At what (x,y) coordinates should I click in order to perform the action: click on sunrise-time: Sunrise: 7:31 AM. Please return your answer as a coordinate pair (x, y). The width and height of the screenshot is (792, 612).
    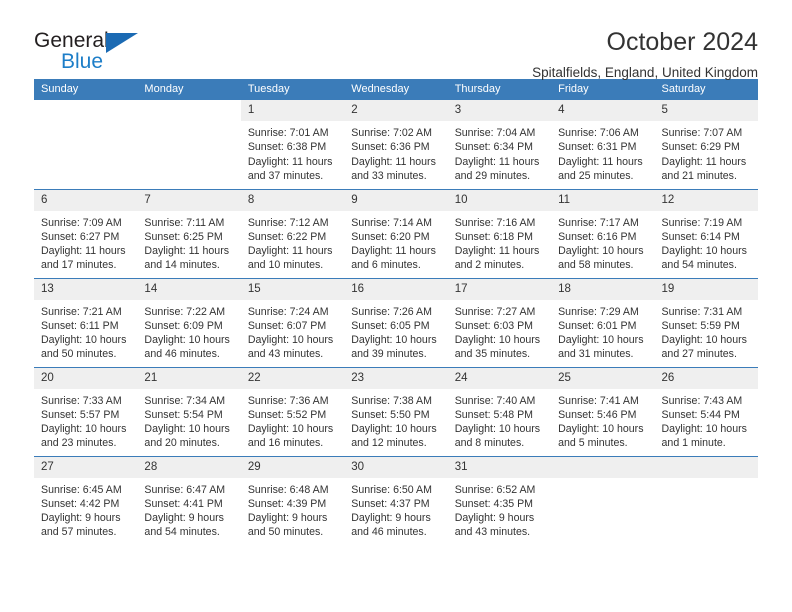
    Looking at the image, I should click on (702, 311).